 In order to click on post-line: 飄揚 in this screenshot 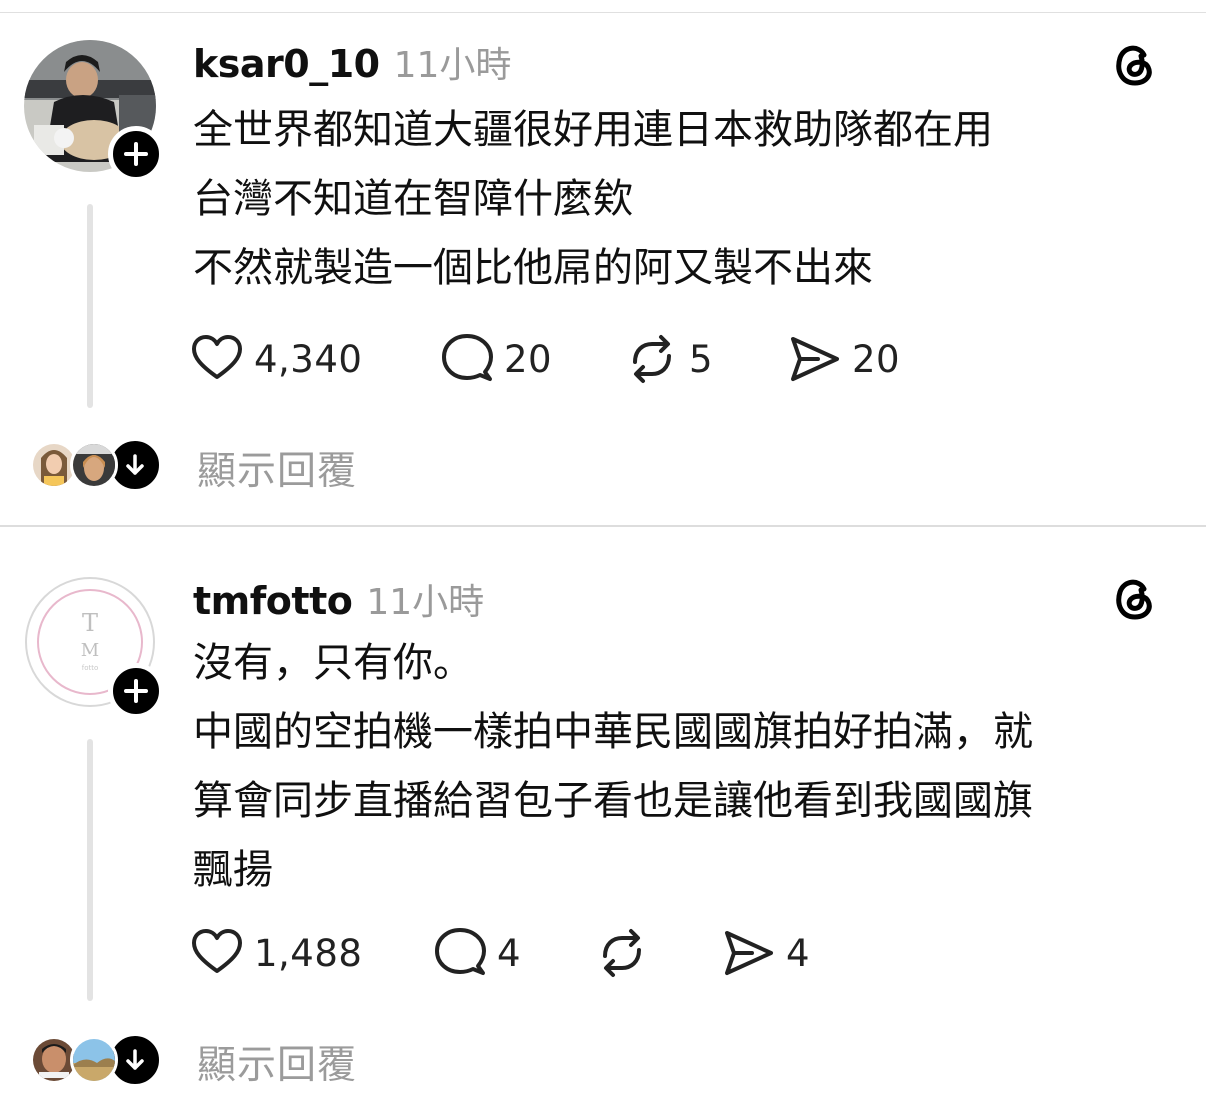, I will do `click(233, 870)`.